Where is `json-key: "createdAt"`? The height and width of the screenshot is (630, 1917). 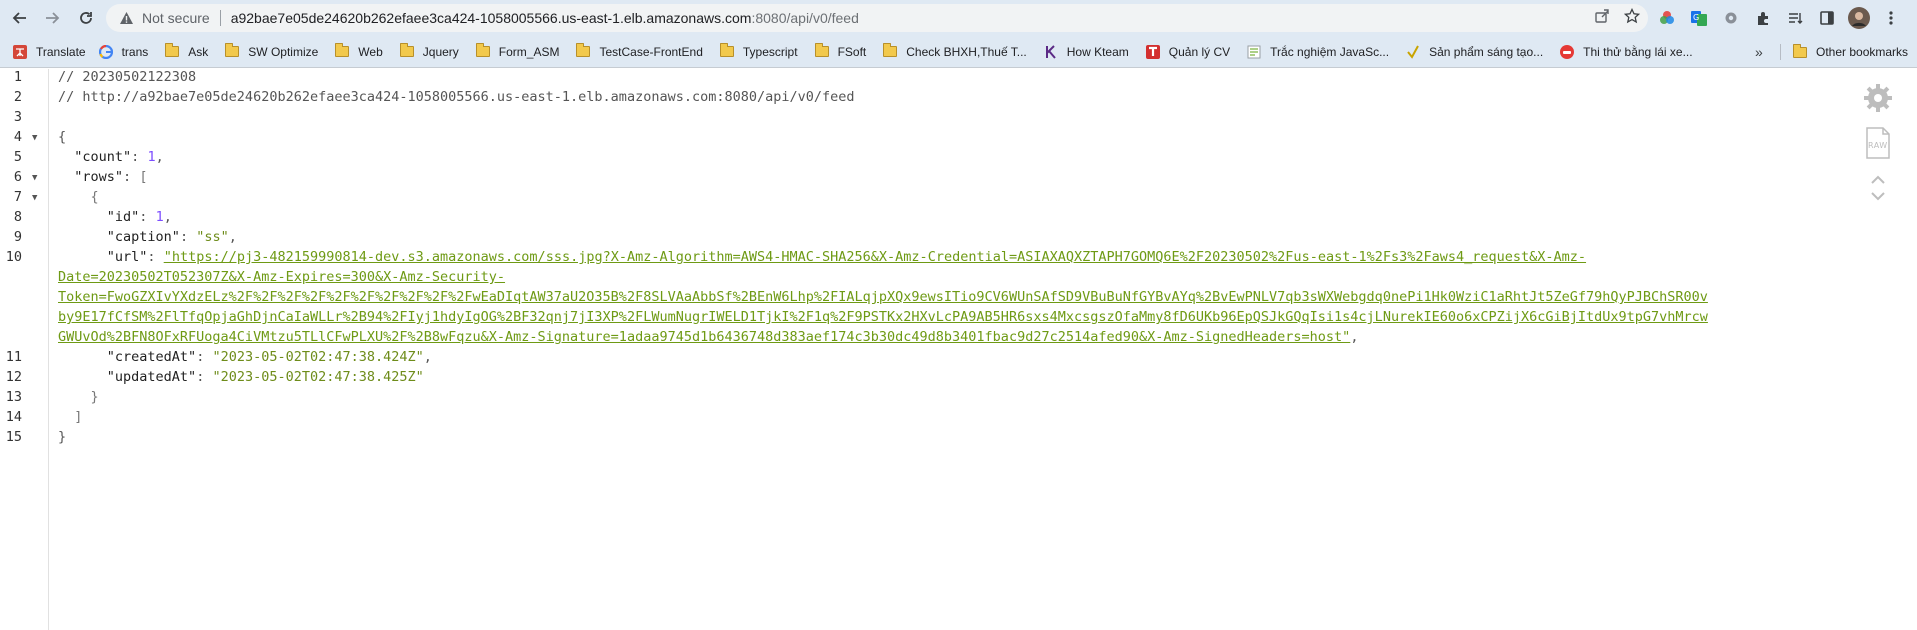 json-key: "createdAt" is located at coordinates (151, 357).